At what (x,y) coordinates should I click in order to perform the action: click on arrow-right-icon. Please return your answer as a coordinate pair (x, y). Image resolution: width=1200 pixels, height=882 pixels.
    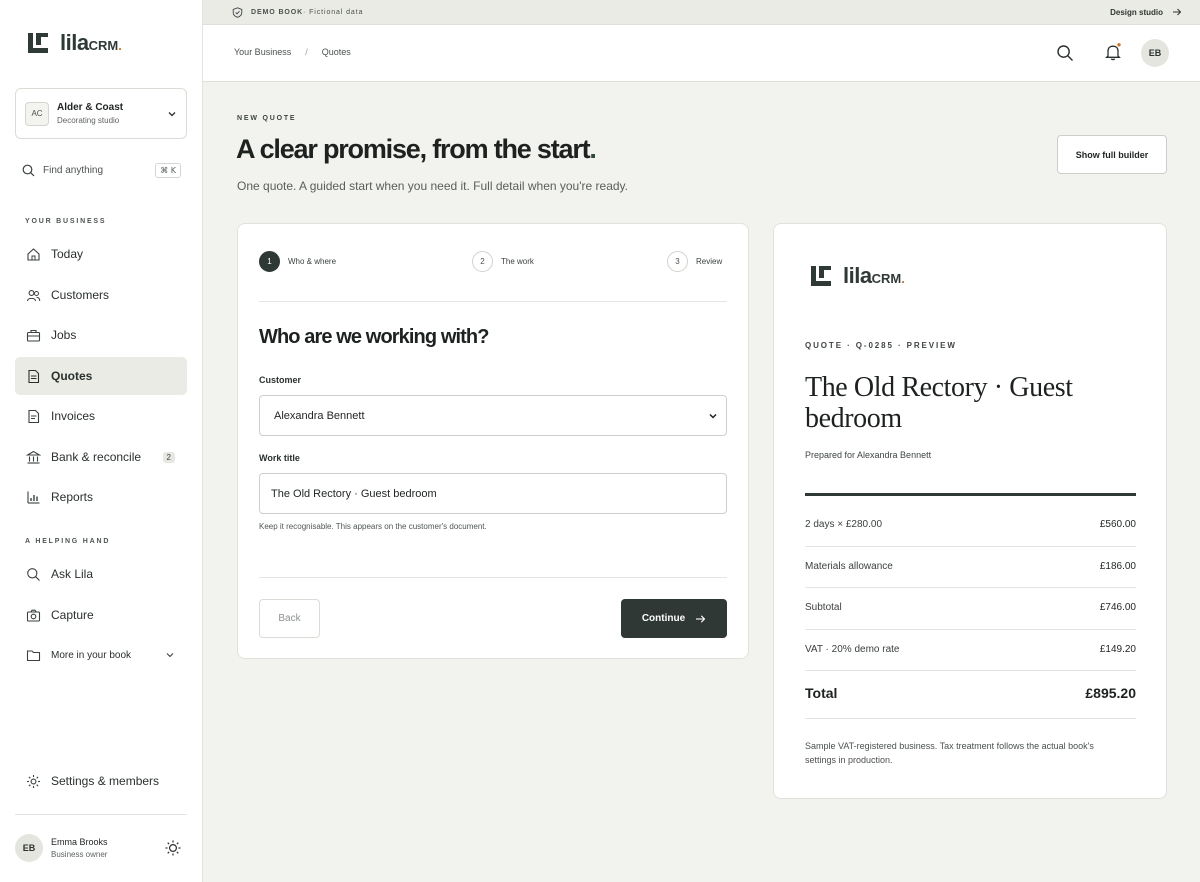
    Looking at the image, I should click on (701, 618).